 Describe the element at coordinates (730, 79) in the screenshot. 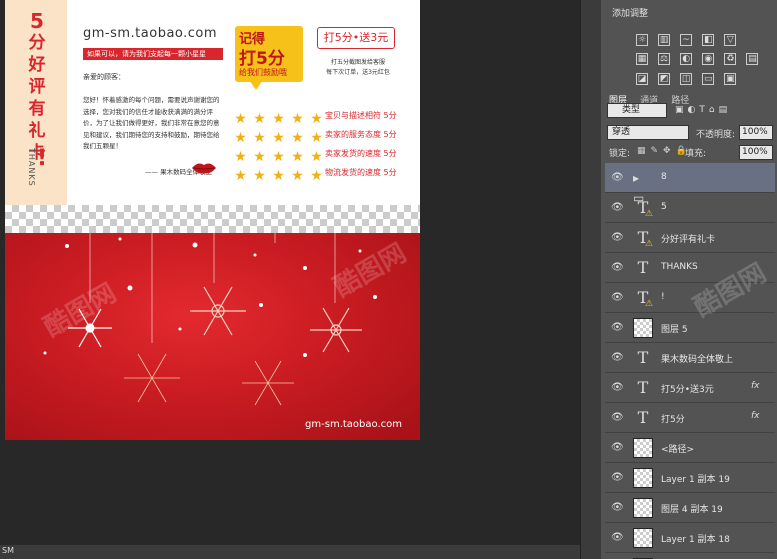

I see `selective-color-icon: ▣` at that location.